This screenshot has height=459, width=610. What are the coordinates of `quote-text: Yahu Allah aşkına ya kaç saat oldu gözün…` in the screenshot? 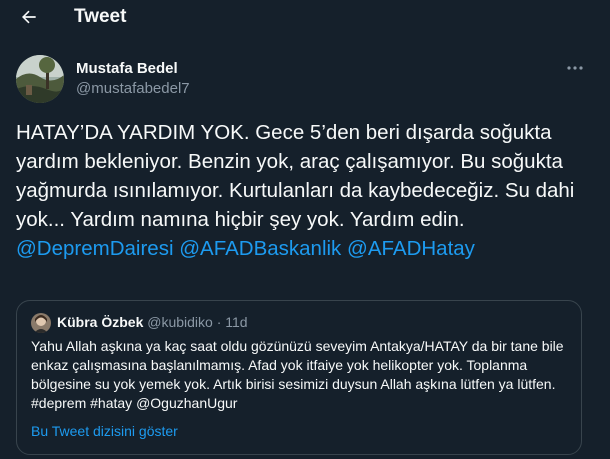 It's located at (297, 374).